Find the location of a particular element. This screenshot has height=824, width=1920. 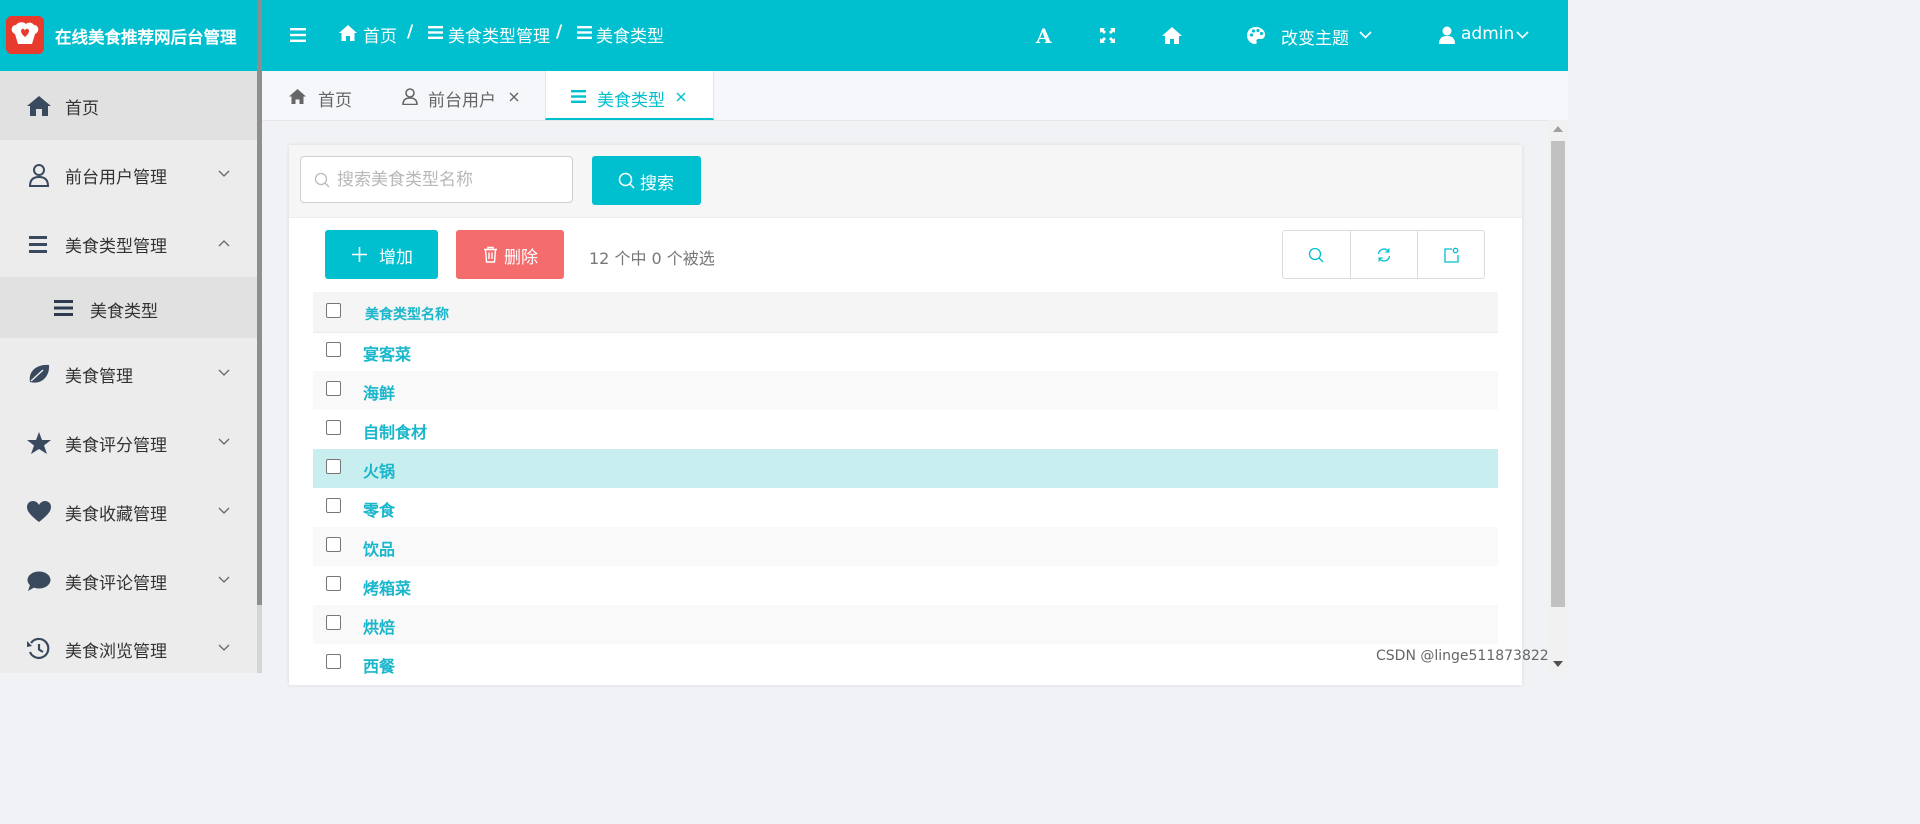

column-header: 美食类型名称 is located at coordinates (407, 314).